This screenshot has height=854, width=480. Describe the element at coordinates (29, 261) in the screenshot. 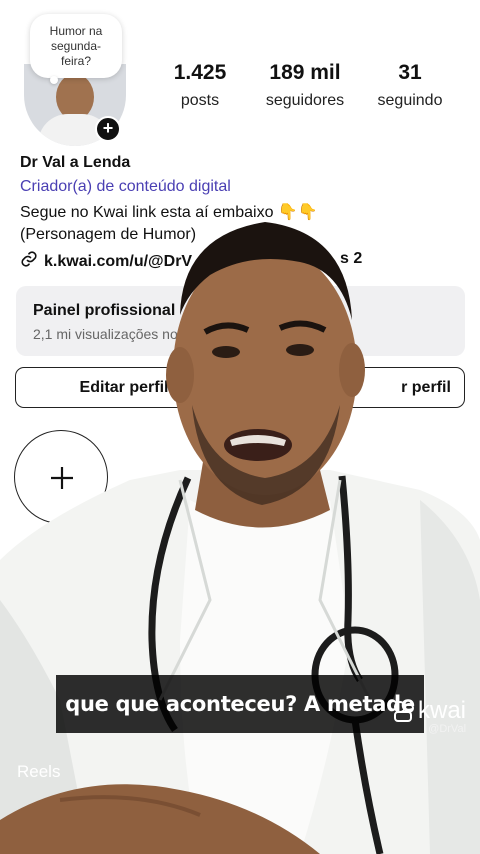

I see `link-icon` at that location.